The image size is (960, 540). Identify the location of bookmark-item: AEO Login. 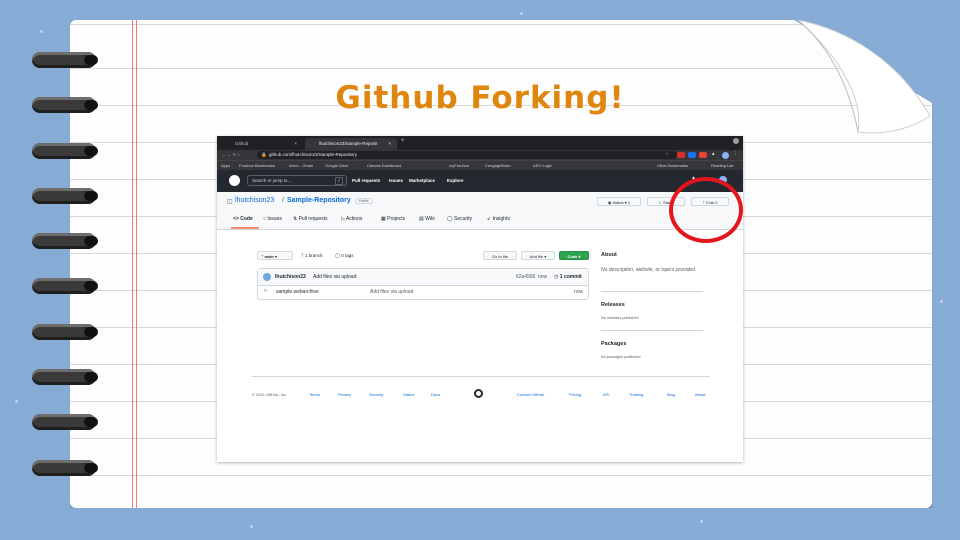
(542, 165).